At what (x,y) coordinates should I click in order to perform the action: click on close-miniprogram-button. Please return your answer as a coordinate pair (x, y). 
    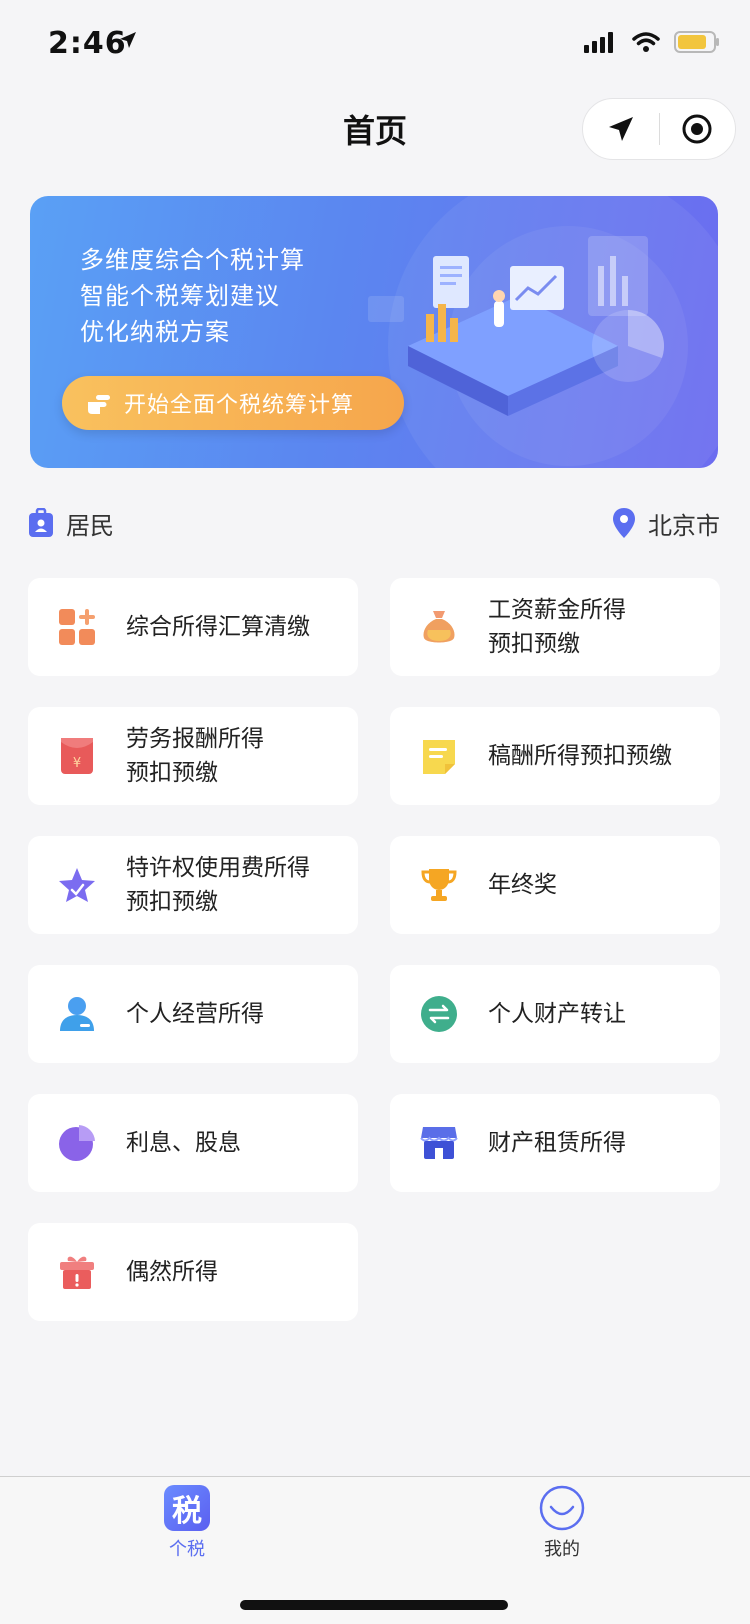
    Looking at the image, I should click on (698, 129).